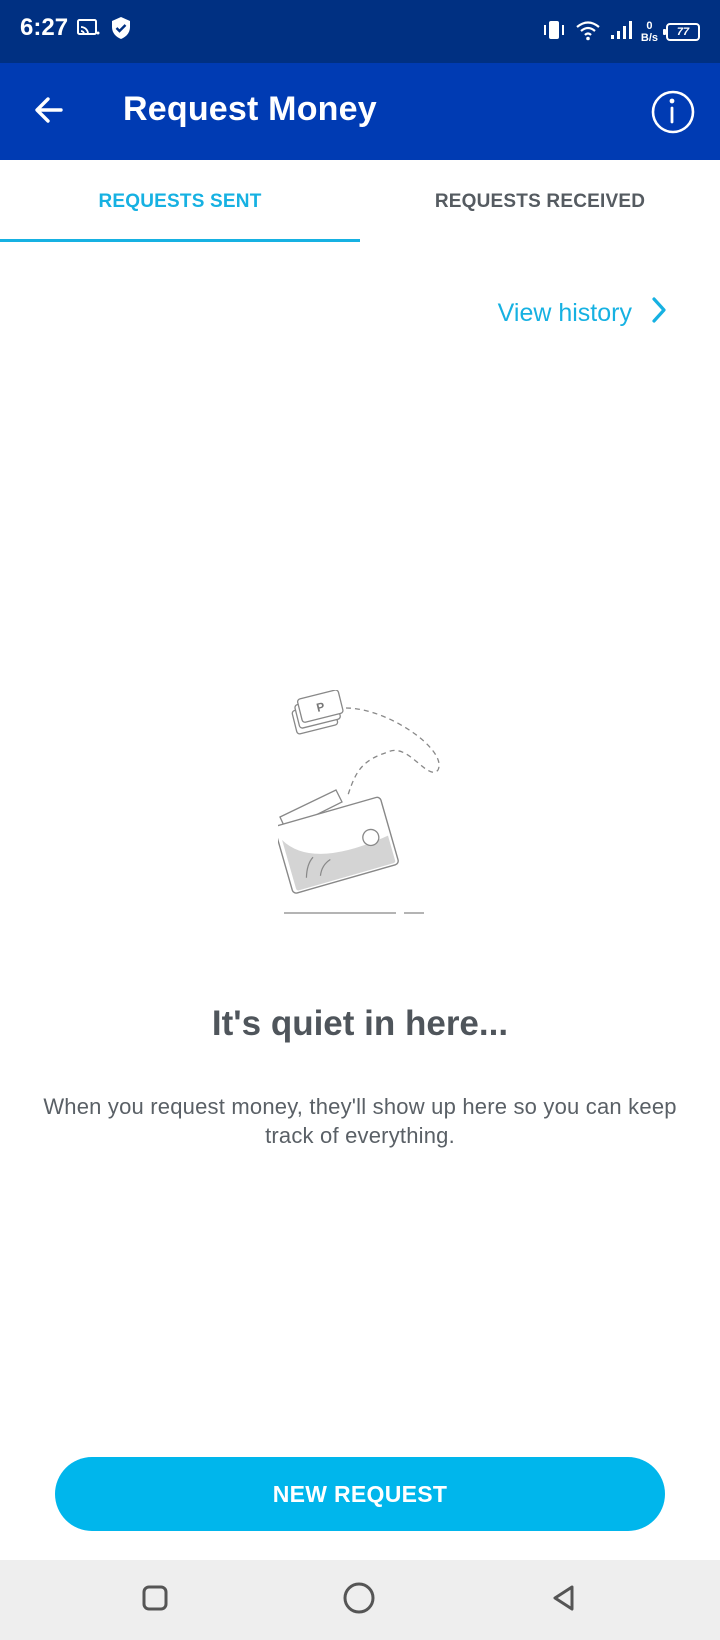 The image size is (720, 1640). I want to click on status-bar: 6:27 0 B/s 77, so click(360, 31).